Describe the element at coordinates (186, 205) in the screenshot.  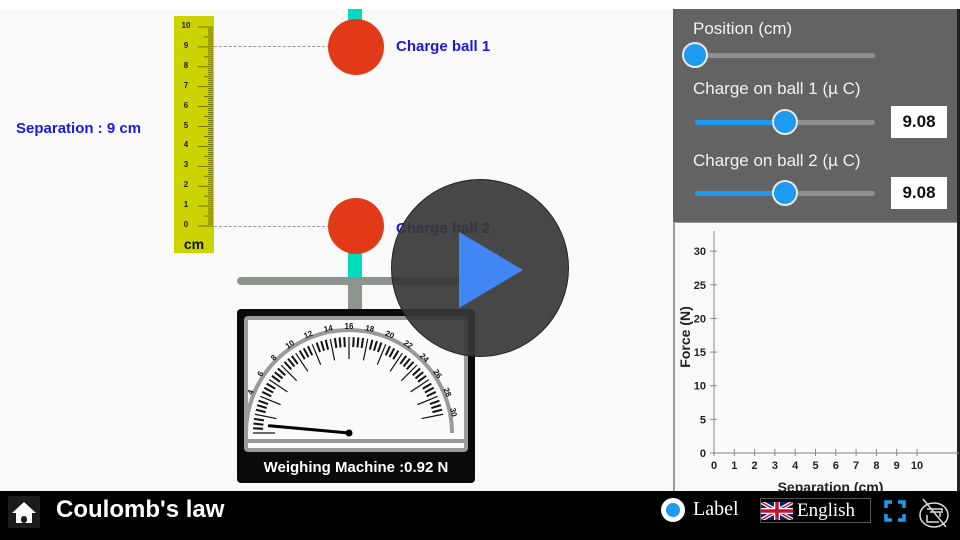
I see `ruler-number: 1` at that location.